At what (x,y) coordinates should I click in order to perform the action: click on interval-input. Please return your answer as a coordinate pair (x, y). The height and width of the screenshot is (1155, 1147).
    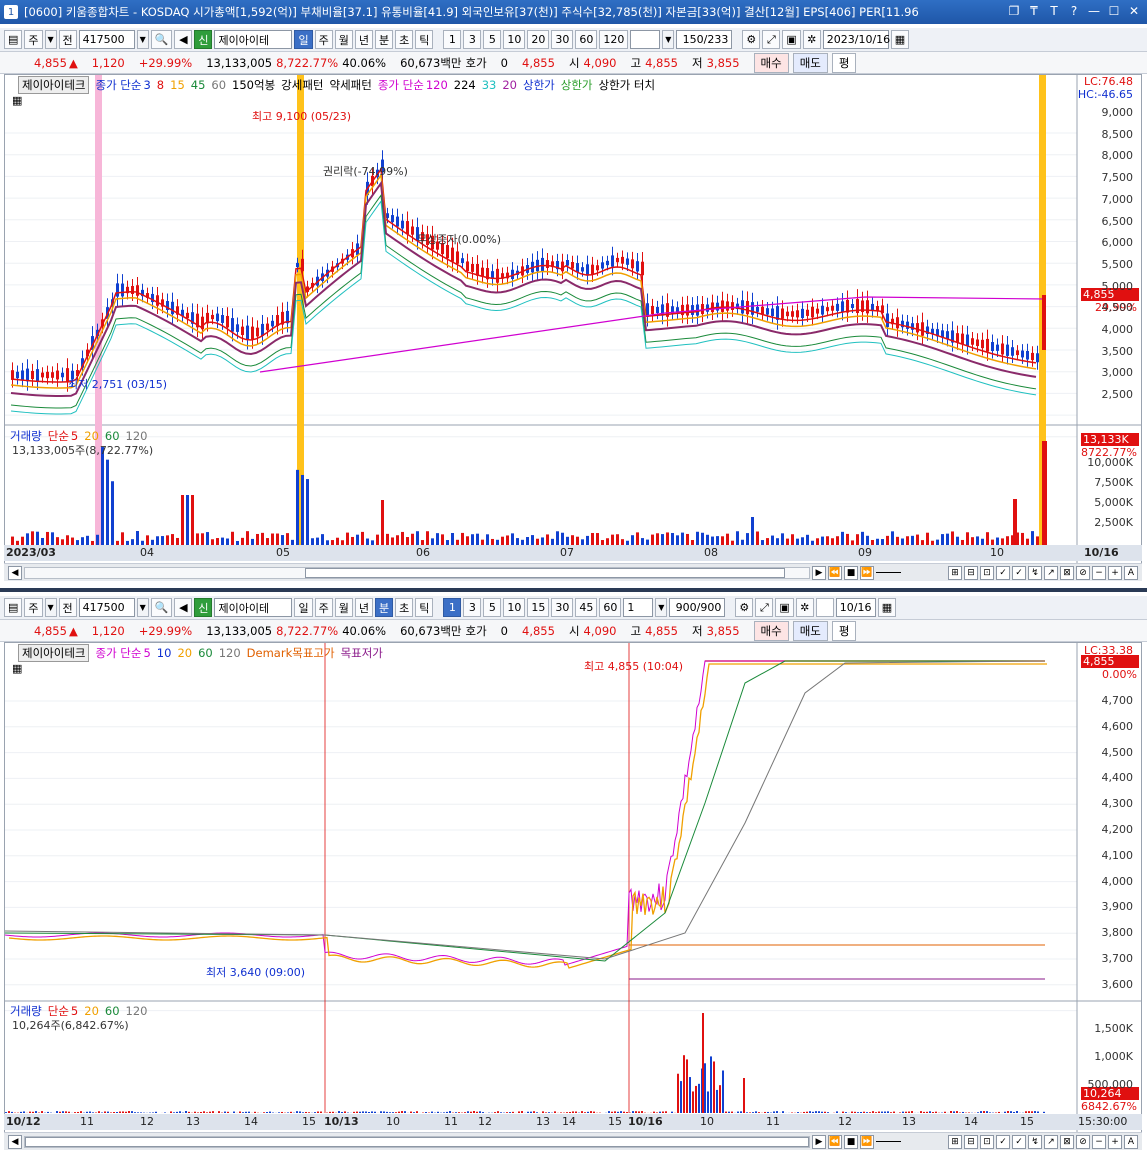
    Looking at the image, I should click on (645, 39).